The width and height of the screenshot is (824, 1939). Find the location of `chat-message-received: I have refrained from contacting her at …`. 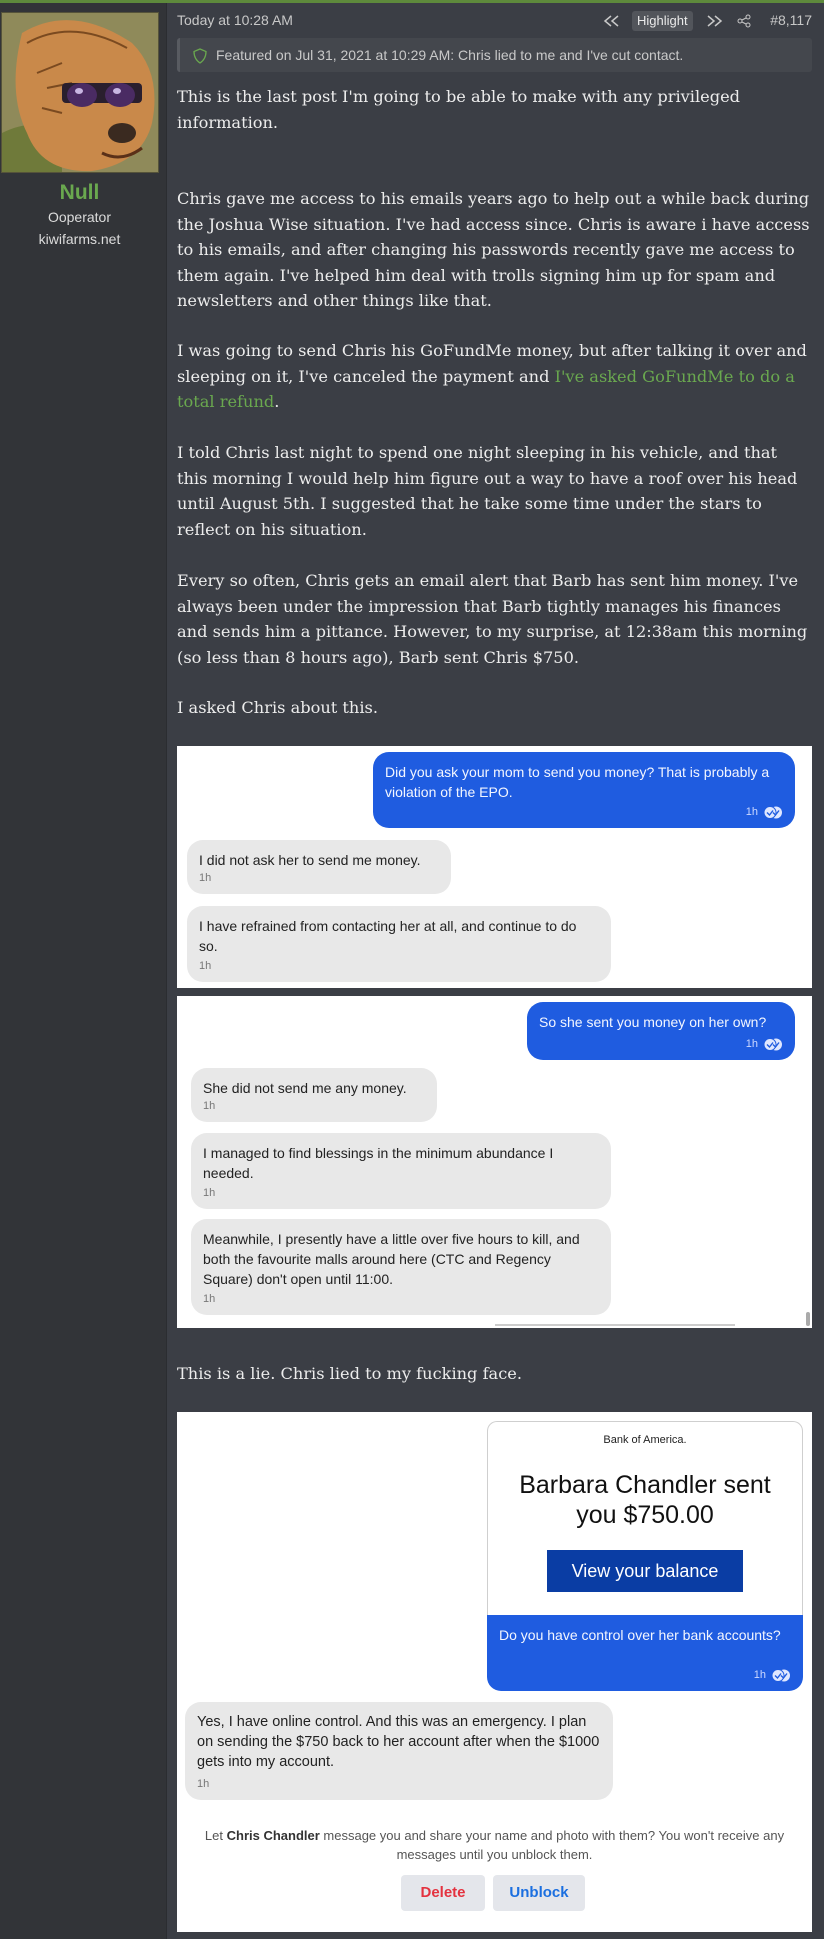

chat-message-received: I have refrained from contacting her at … is located at coordinates (399, 944).